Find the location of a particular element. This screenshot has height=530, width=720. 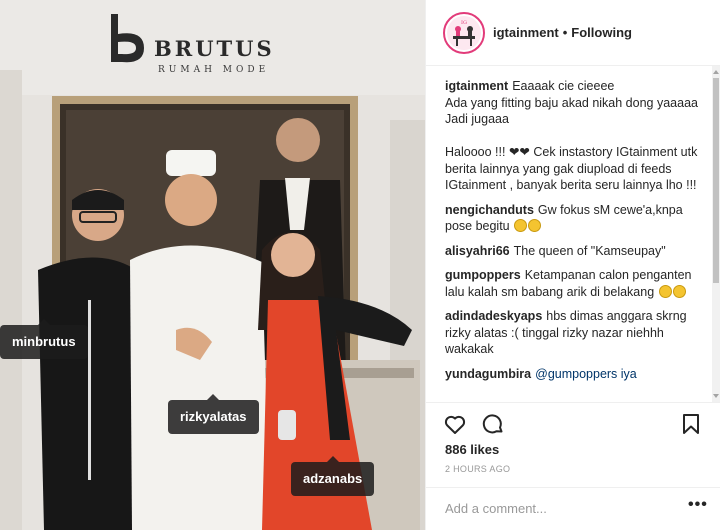

post-actions is located at coordinates (573, 422).